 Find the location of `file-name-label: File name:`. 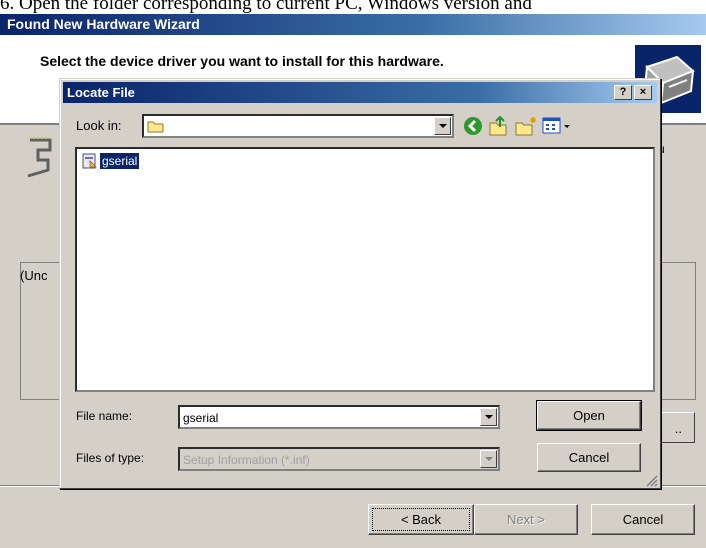

file-name-label: File name: is located at coordinates (104, 416).